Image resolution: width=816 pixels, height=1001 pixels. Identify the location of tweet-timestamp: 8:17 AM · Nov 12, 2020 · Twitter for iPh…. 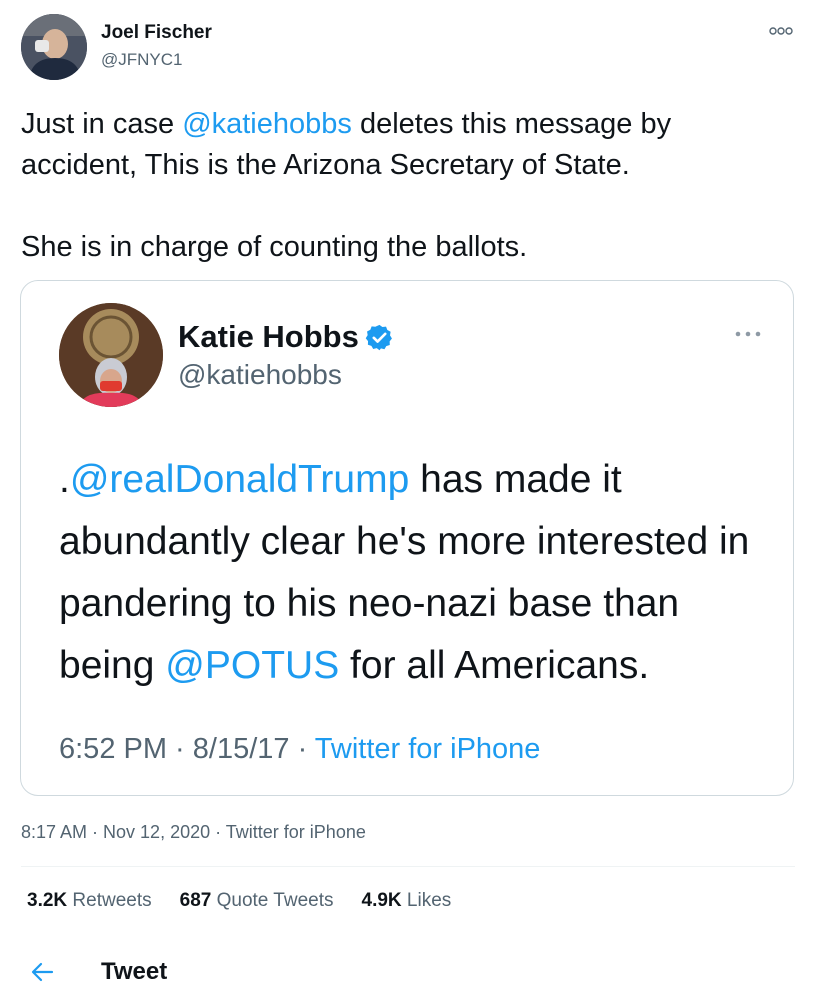
(193, 832).